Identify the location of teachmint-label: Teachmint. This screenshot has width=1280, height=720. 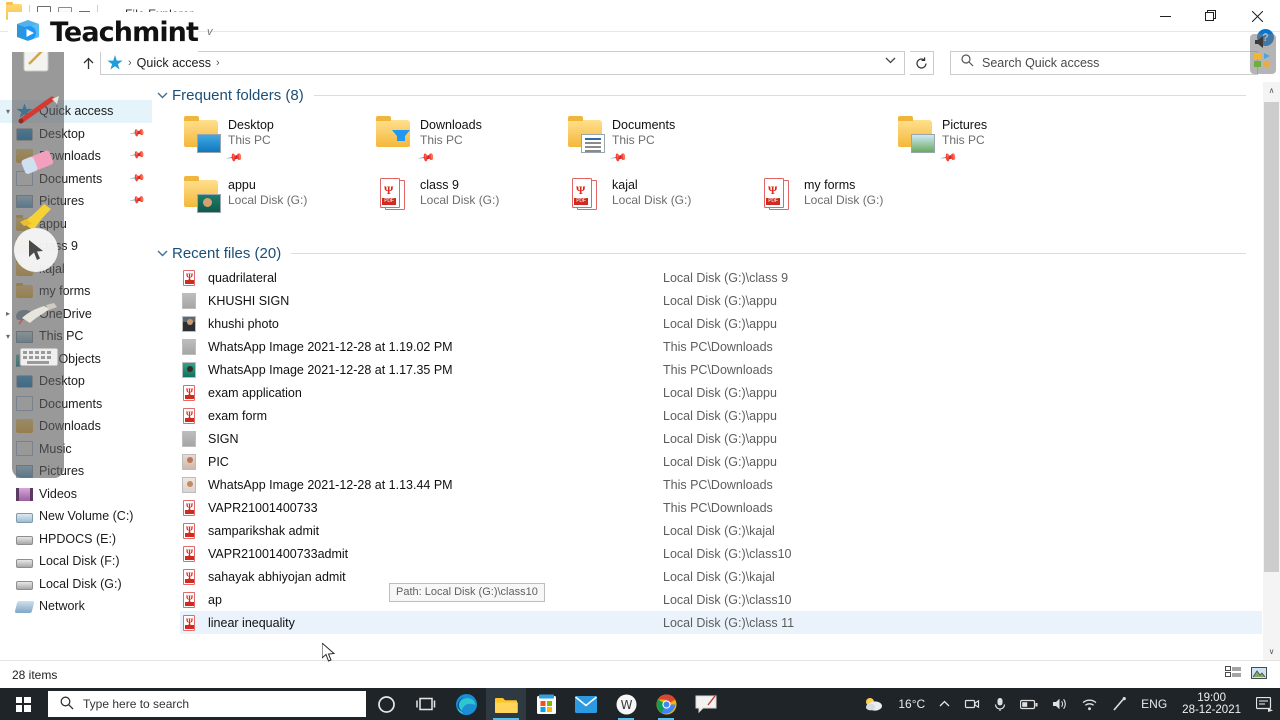
(124, 32).